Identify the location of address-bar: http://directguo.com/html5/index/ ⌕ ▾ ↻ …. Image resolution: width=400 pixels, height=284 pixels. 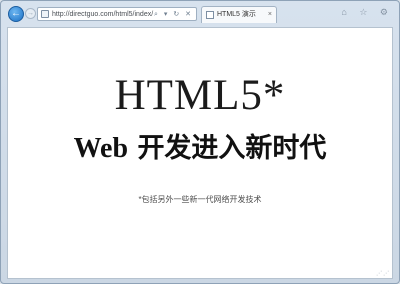
(117, 14).